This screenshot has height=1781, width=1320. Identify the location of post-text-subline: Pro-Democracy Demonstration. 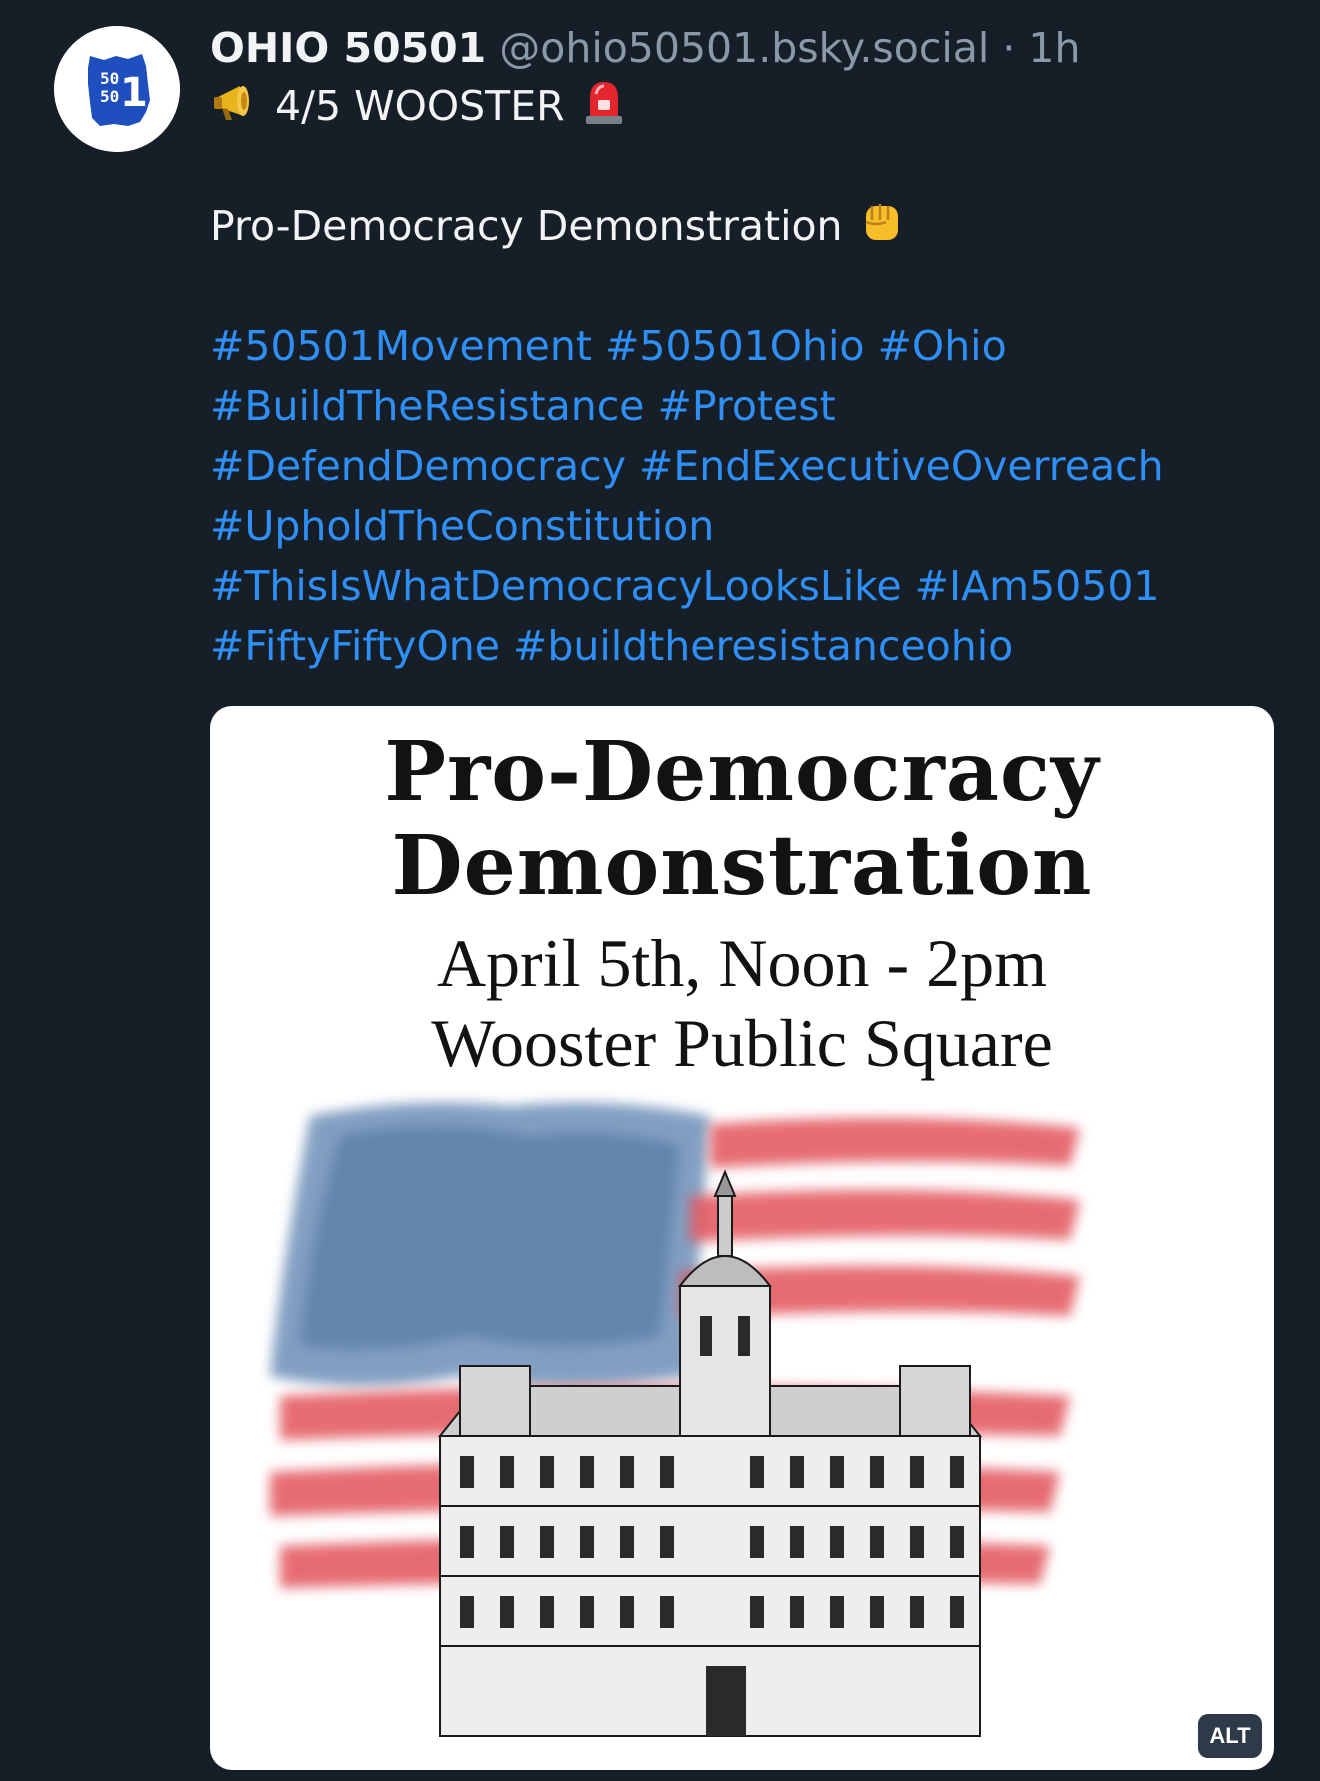
(526, 226).